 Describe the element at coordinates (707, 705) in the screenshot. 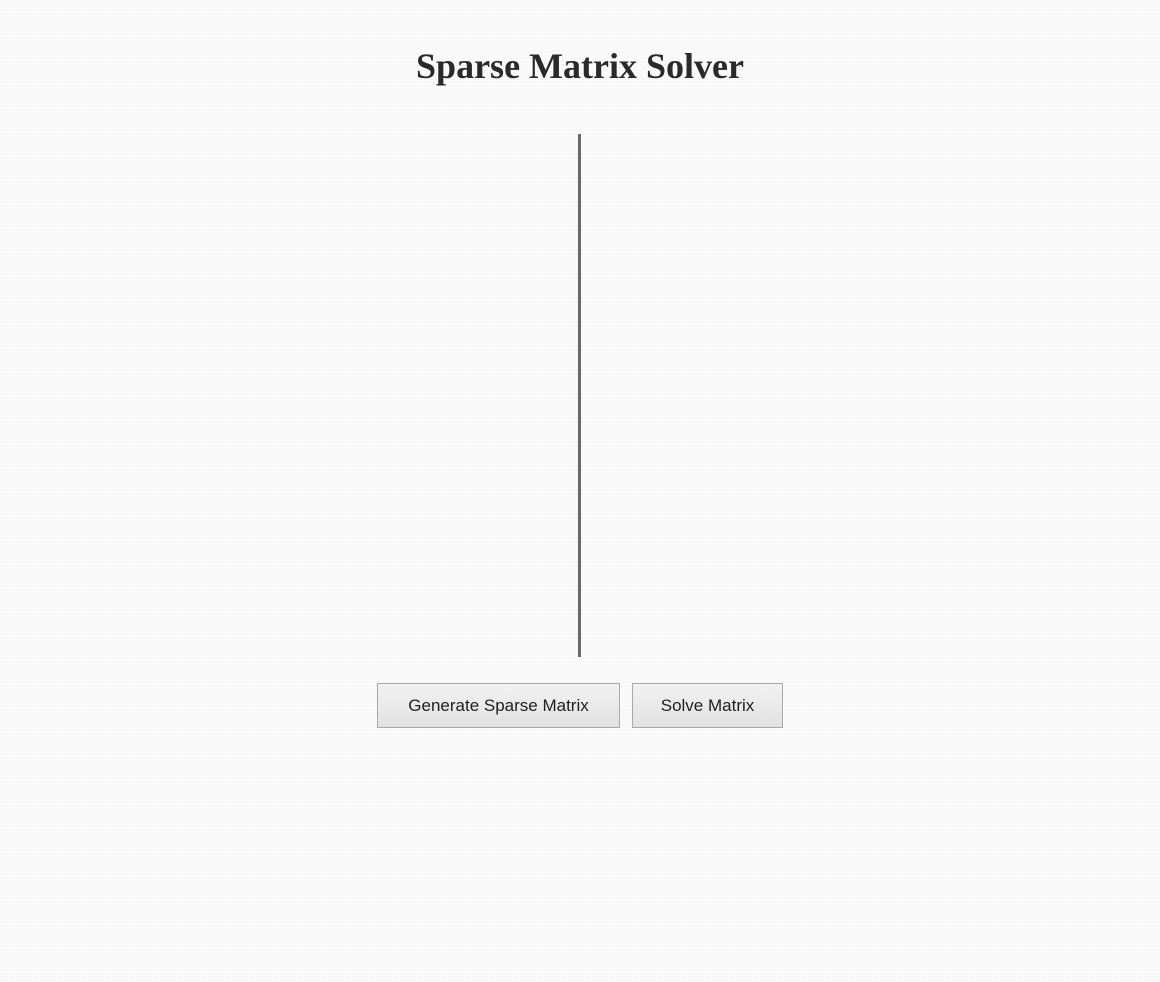

I see `solve-matrix-button: Solve Matrix` at that location.